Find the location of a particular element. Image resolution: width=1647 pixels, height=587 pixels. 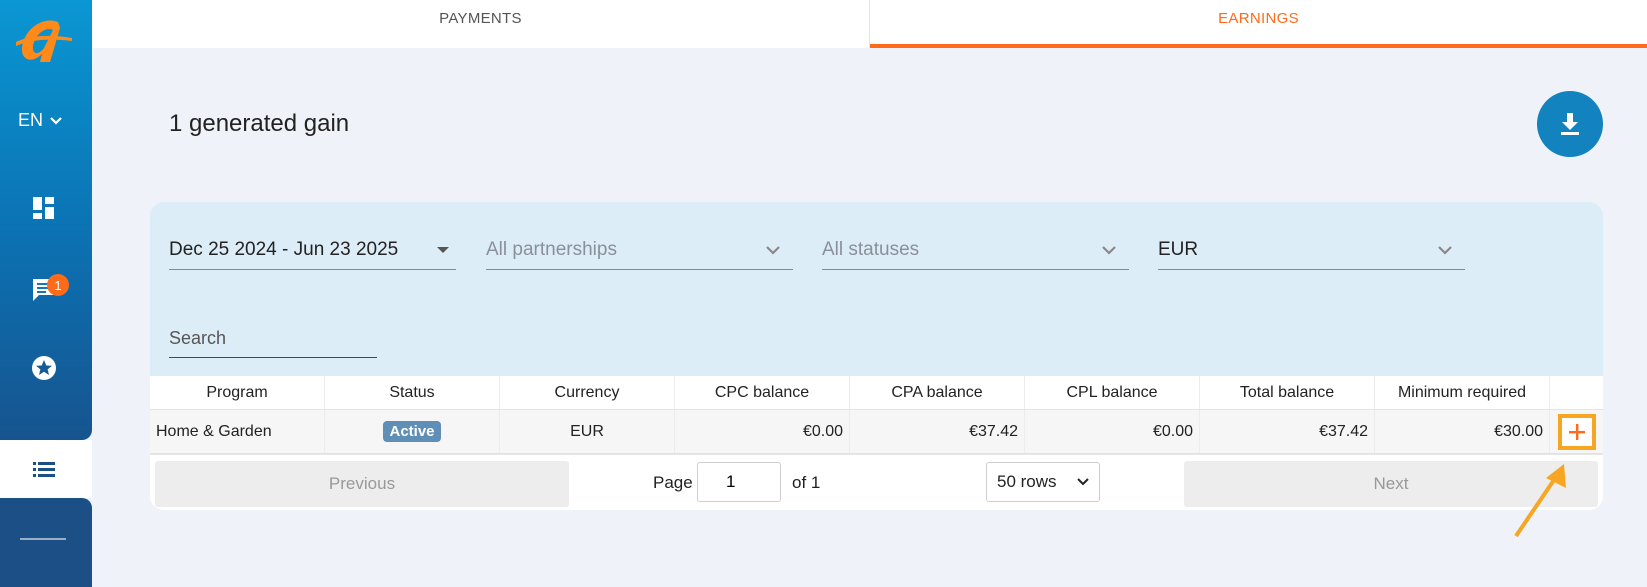

page-number-input is located at coordinates (739, 482).